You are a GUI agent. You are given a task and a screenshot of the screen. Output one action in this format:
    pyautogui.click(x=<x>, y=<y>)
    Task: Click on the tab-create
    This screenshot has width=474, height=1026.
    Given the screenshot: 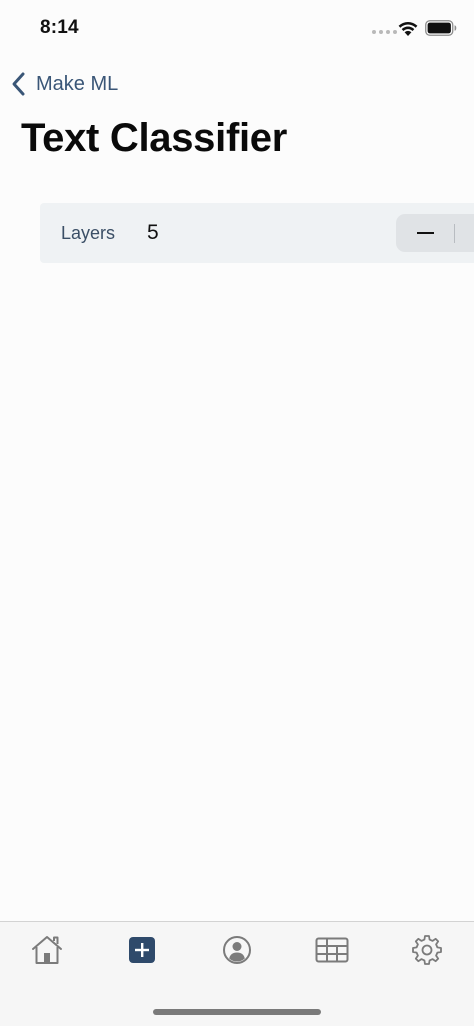 What is the action you would take?
    pyautogui.click(x=142, y=950)
    